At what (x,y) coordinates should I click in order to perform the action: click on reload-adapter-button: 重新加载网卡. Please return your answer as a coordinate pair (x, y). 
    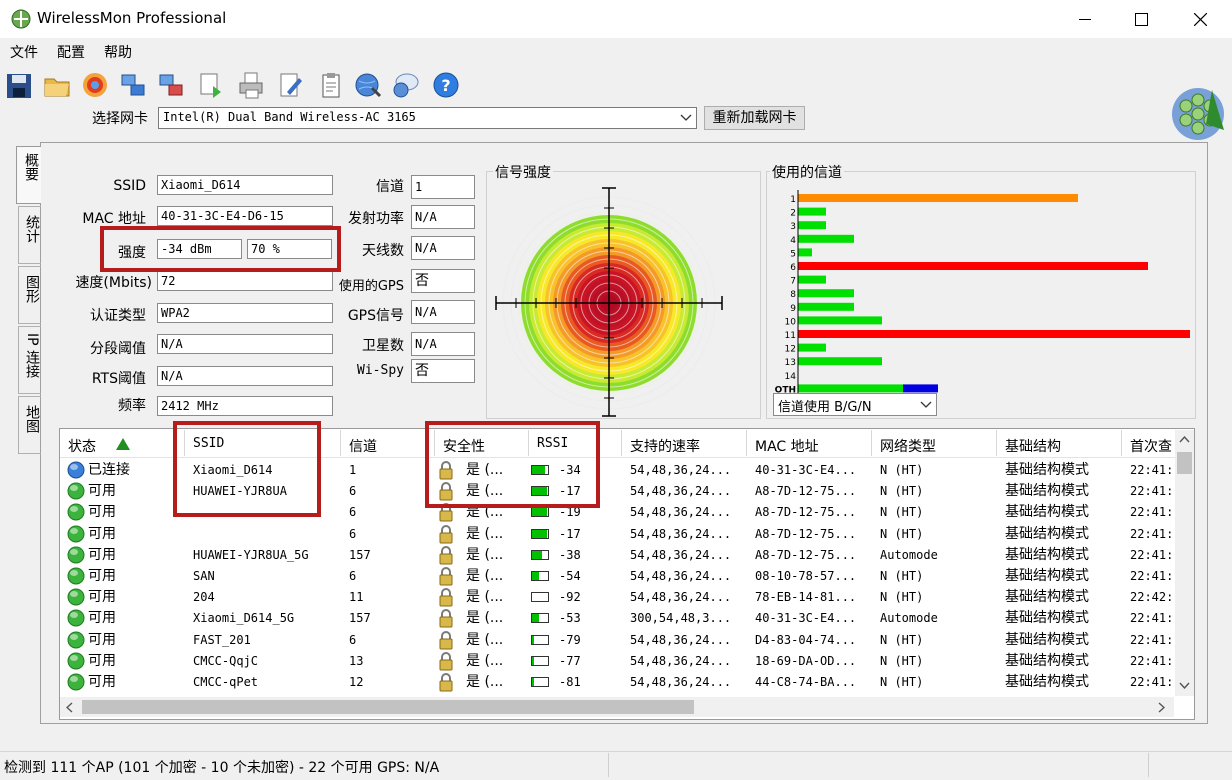
    Looking at the image, I should click on (754, 118).